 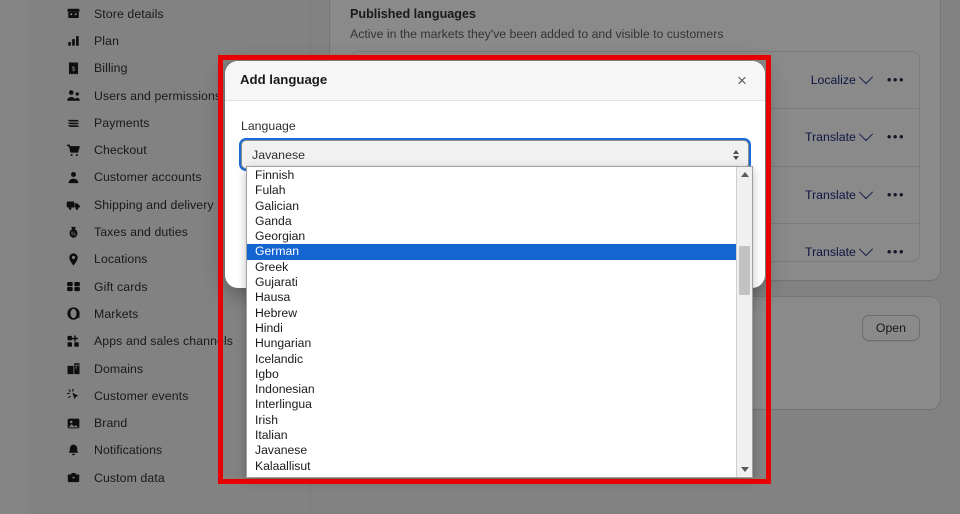 I want to click on dropdown-option: Igbo, so click(x=491, y=374).